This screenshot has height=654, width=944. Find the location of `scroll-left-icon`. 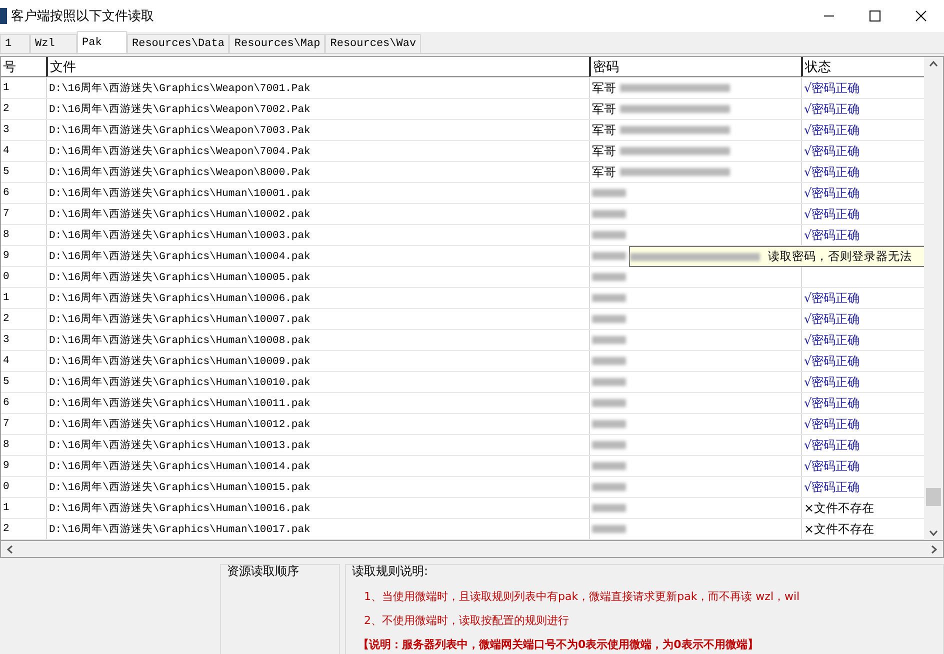

scroll-left-icon is located at coordinates (10, 549).